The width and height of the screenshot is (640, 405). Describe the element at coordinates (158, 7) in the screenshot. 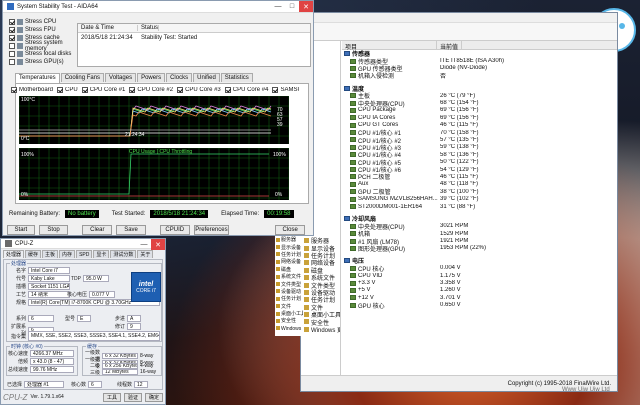

I see `title-bar: System Stability Test - AIDA64 — □ ✕` at that location.